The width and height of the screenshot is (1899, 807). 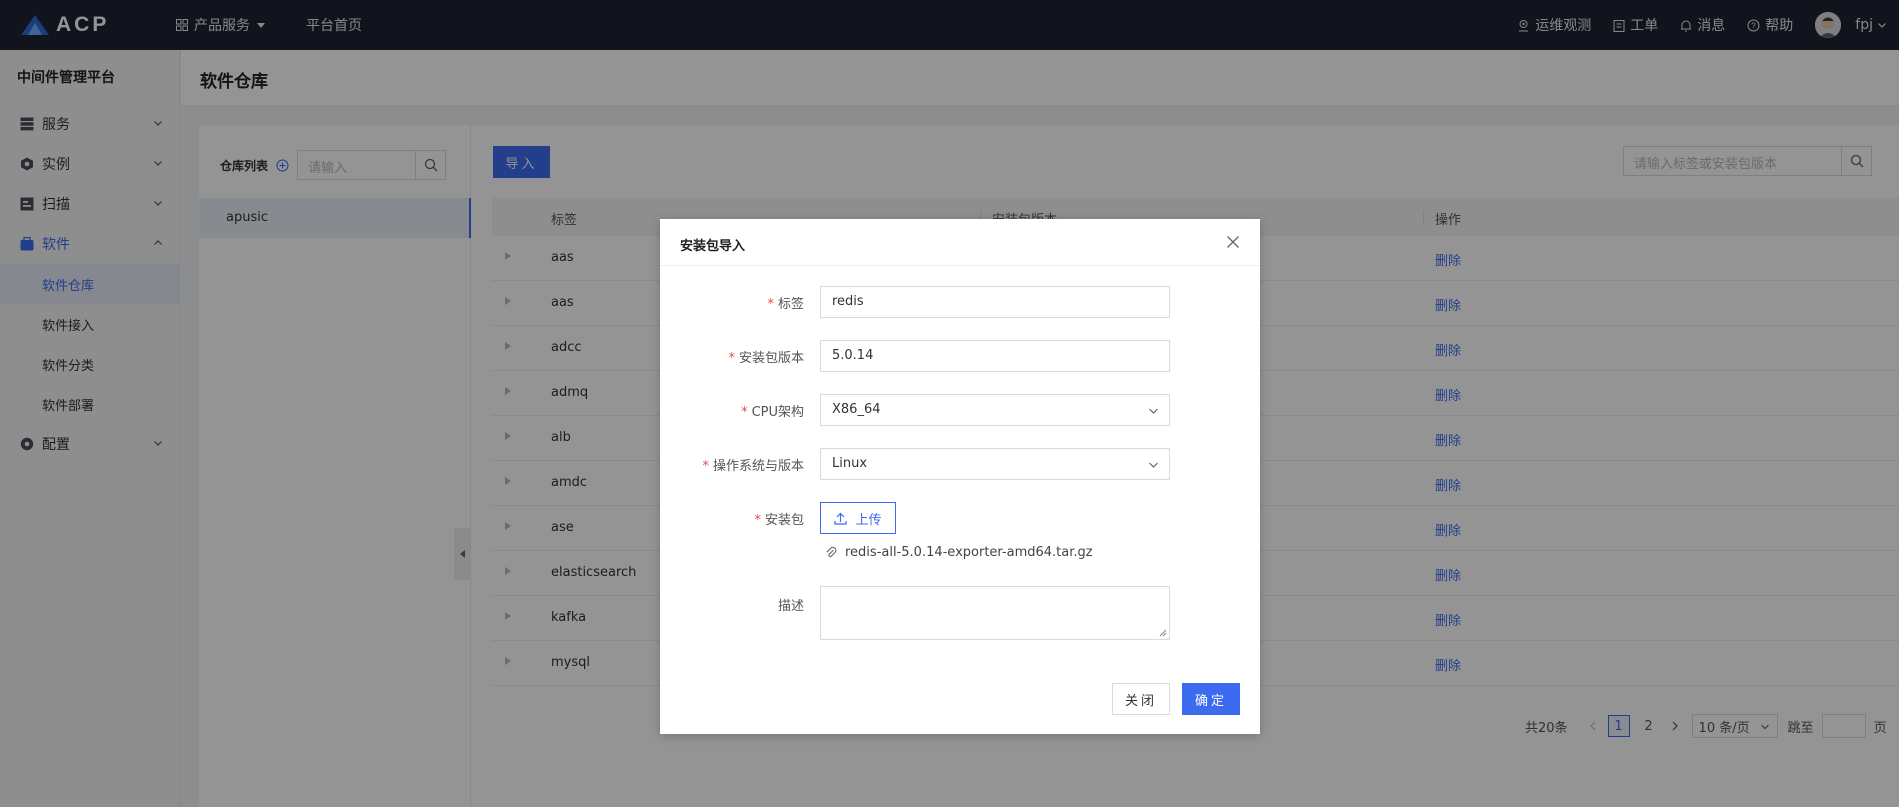 I want to click on os-version-value: Linux, so click(x=850, y=463).